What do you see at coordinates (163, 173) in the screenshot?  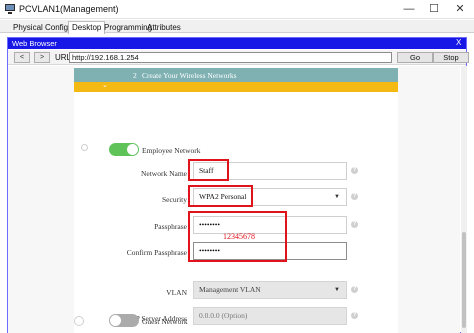 I see `network-name-label: Network Name` at bounding box center [163, 173].